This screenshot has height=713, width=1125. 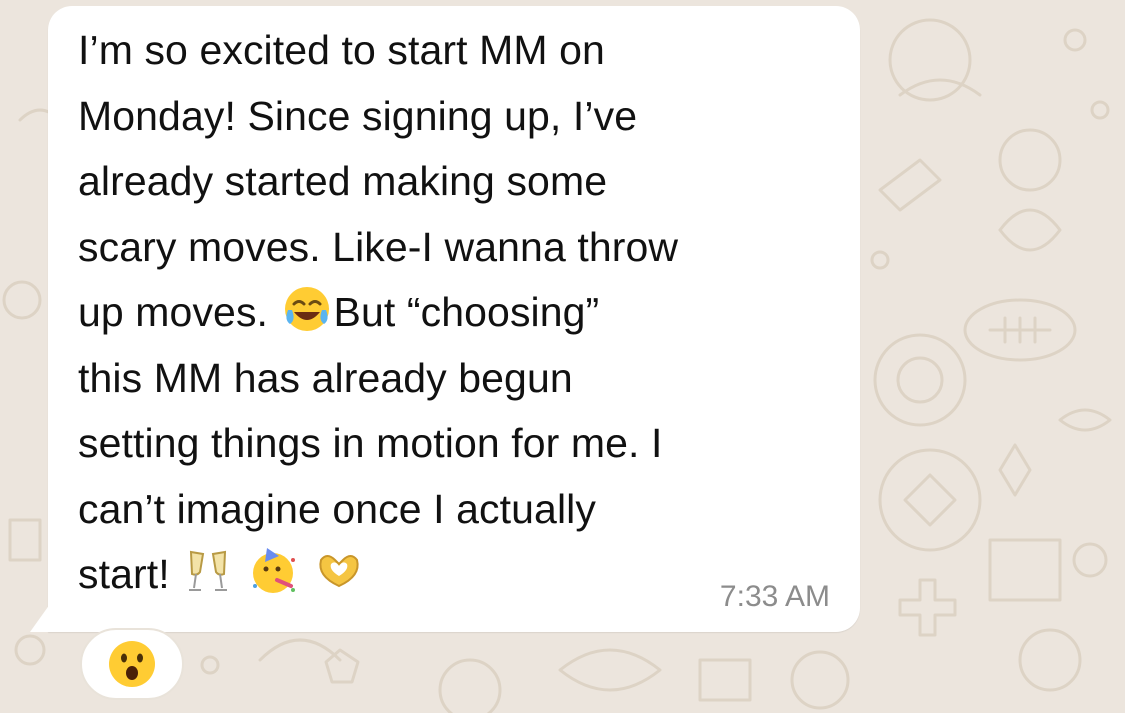 I want to click on message-line: I’m so excited to start MM on, so click(x=341, y=50).